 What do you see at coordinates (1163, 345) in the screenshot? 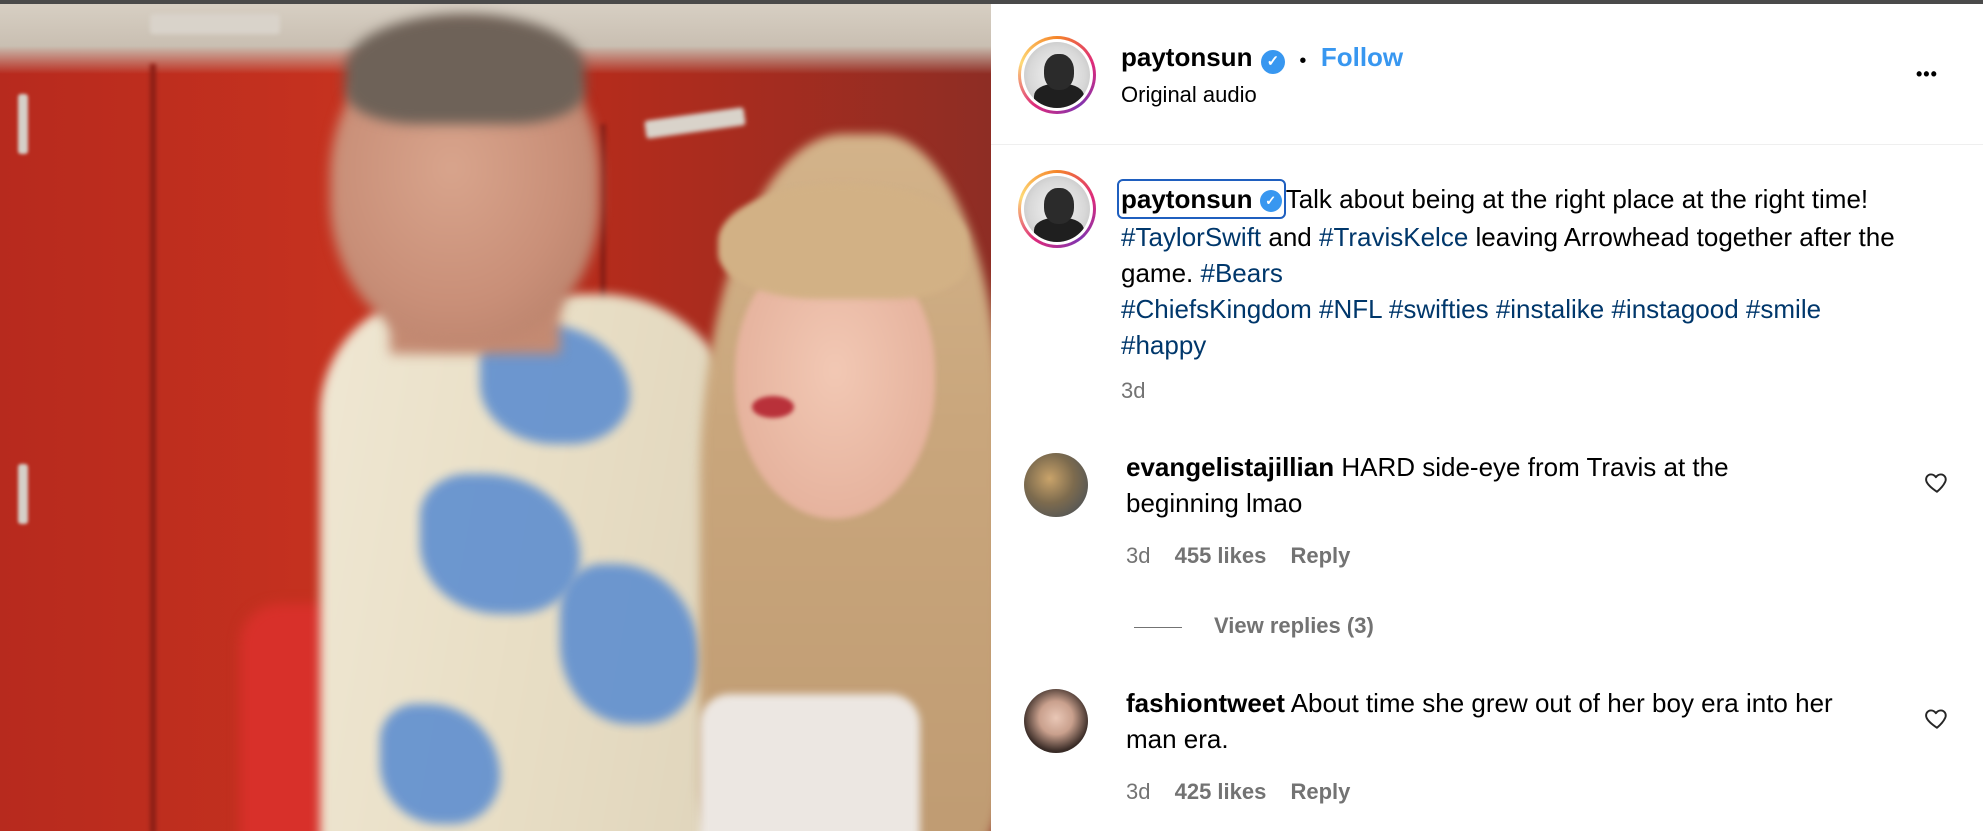
I see `hashtag-link: #happy` at bounding box center [1163, 345].